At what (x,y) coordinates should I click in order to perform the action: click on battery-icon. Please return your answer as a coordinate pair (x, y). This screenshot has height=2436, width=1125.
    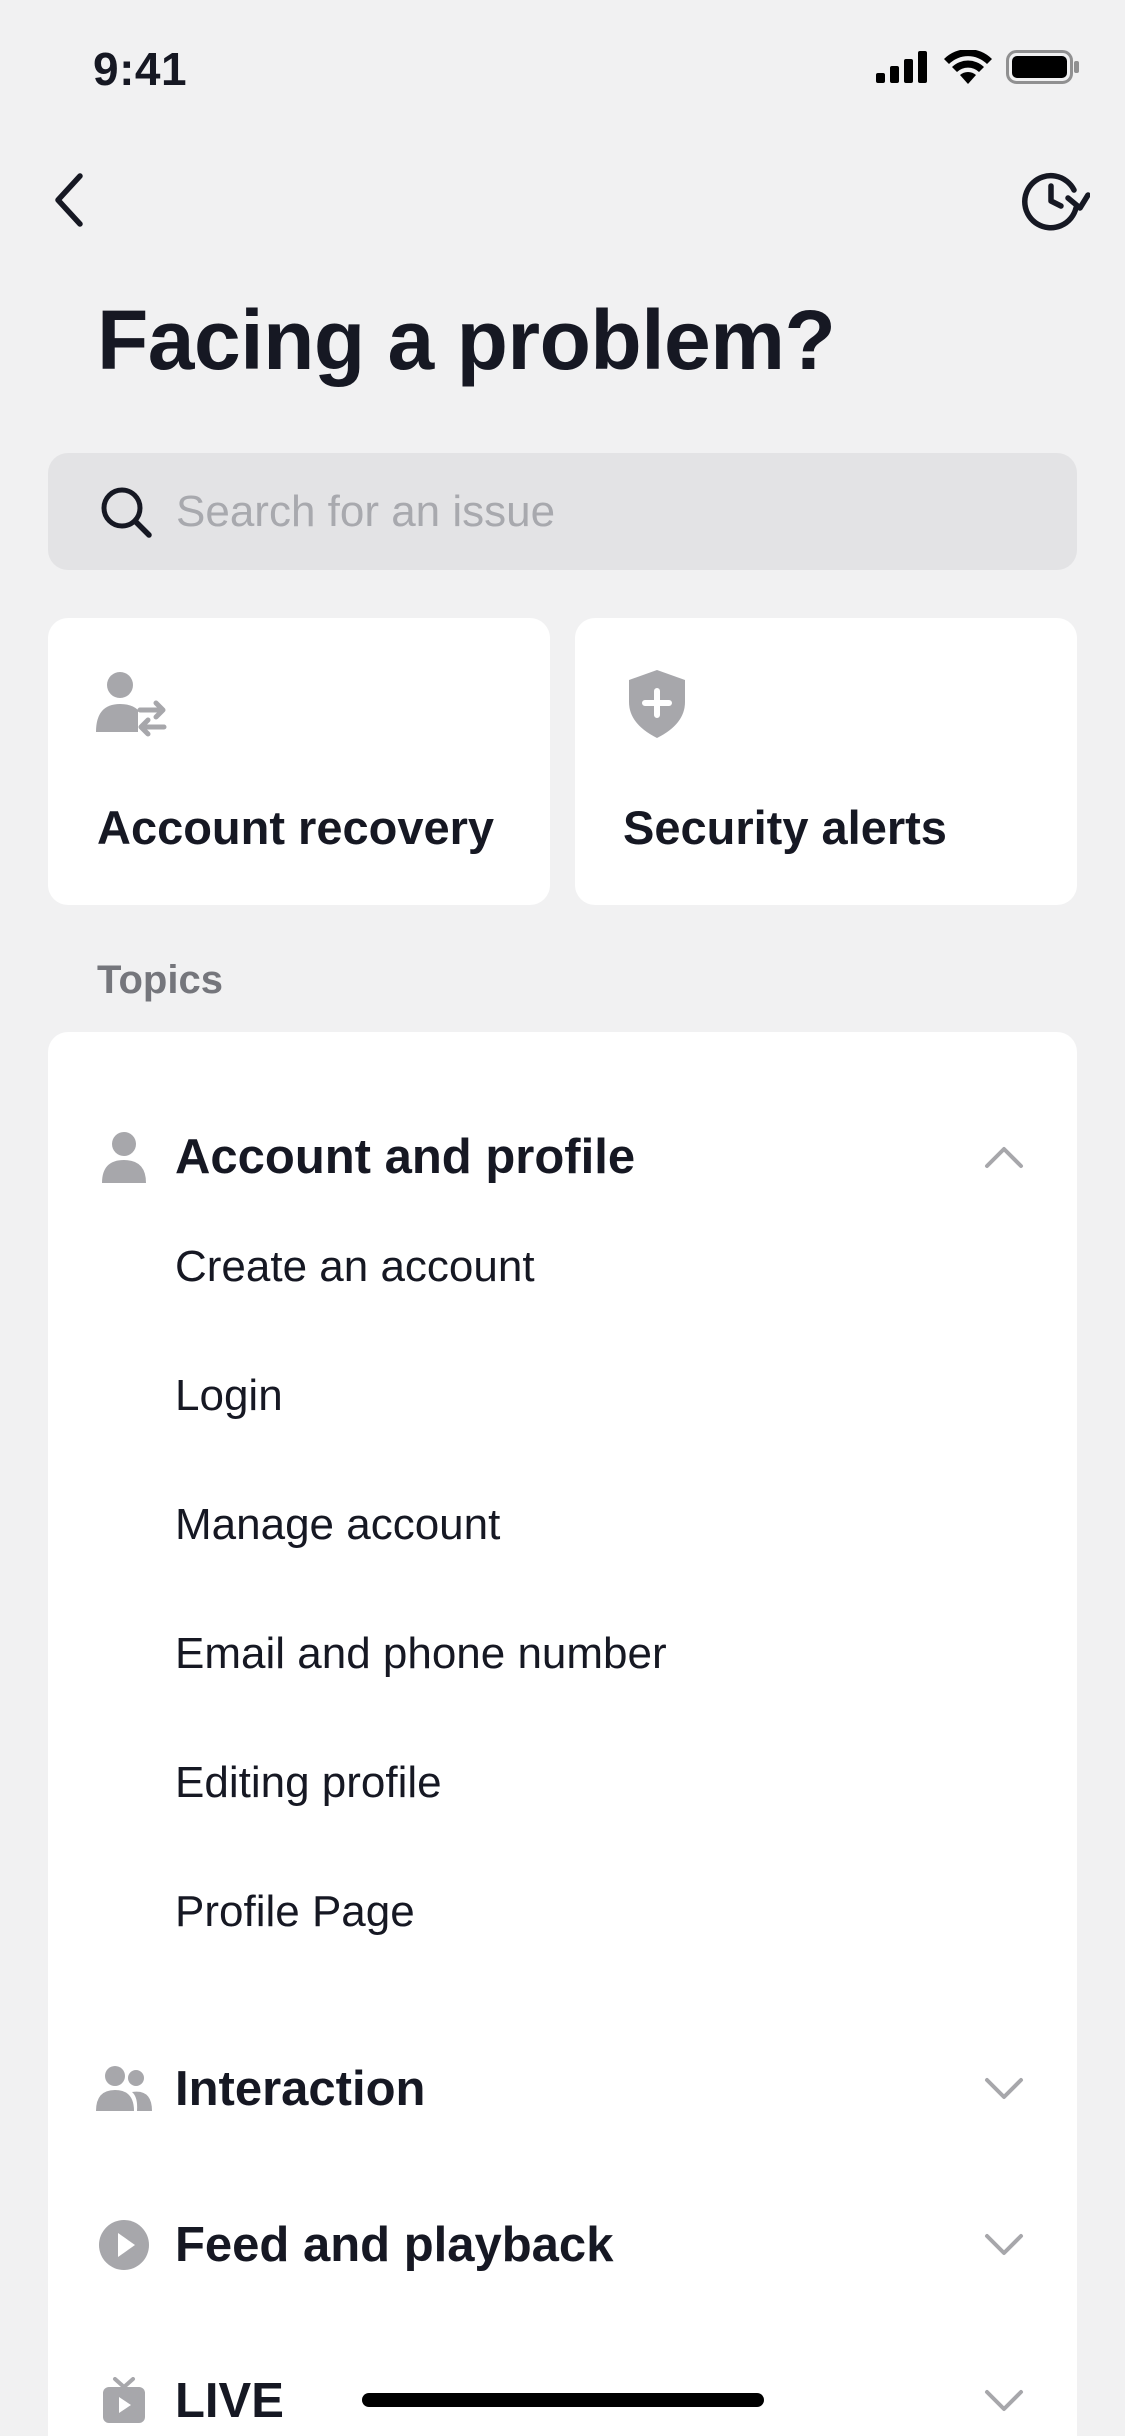
    Looking at the image, I should click on (1042, 67).